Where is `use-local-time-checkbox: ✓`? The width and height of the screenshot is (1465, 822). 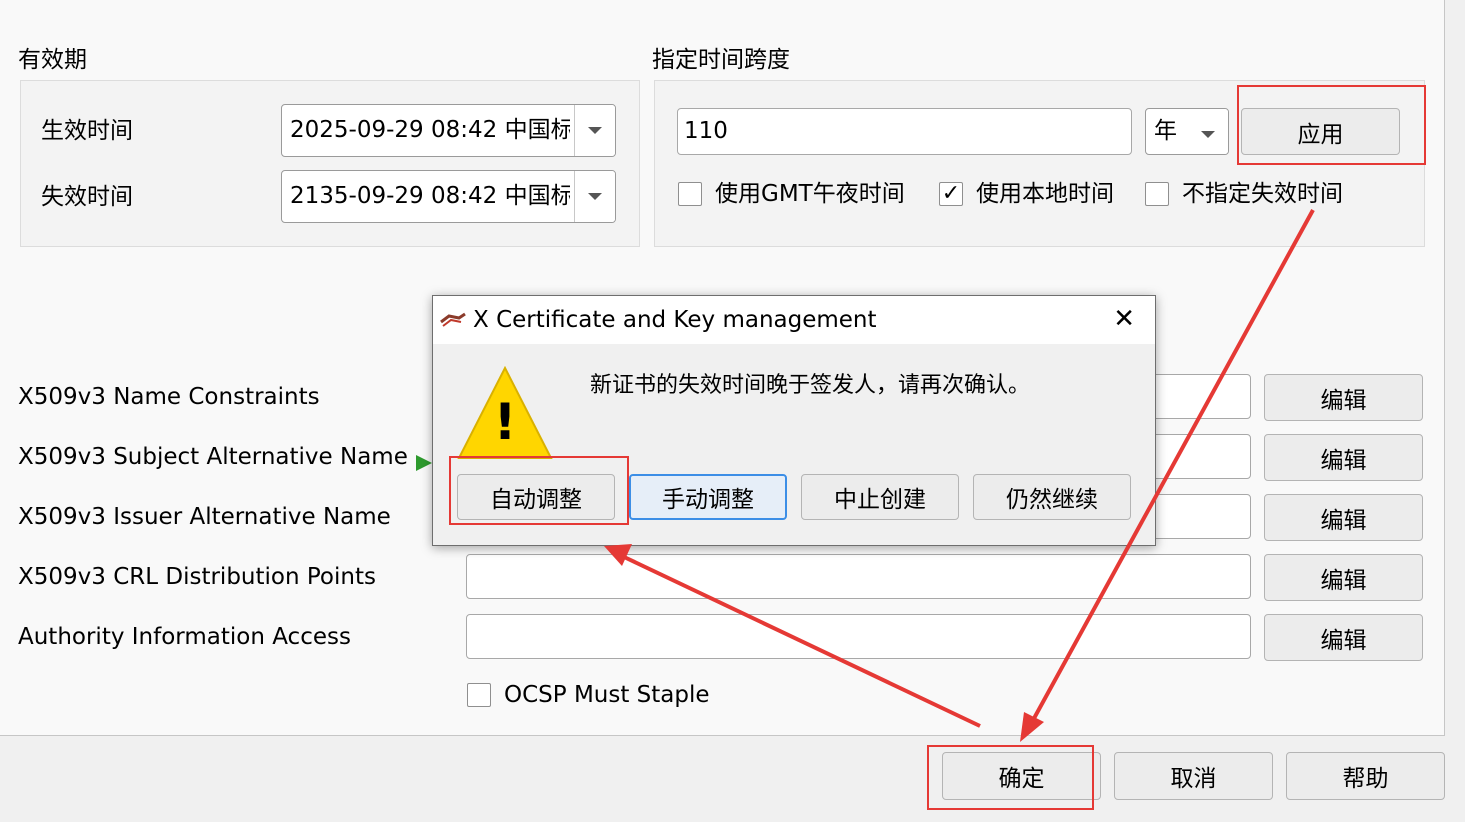 use-local-time-checkbox: ✓ is located at coordinates (951, 194).